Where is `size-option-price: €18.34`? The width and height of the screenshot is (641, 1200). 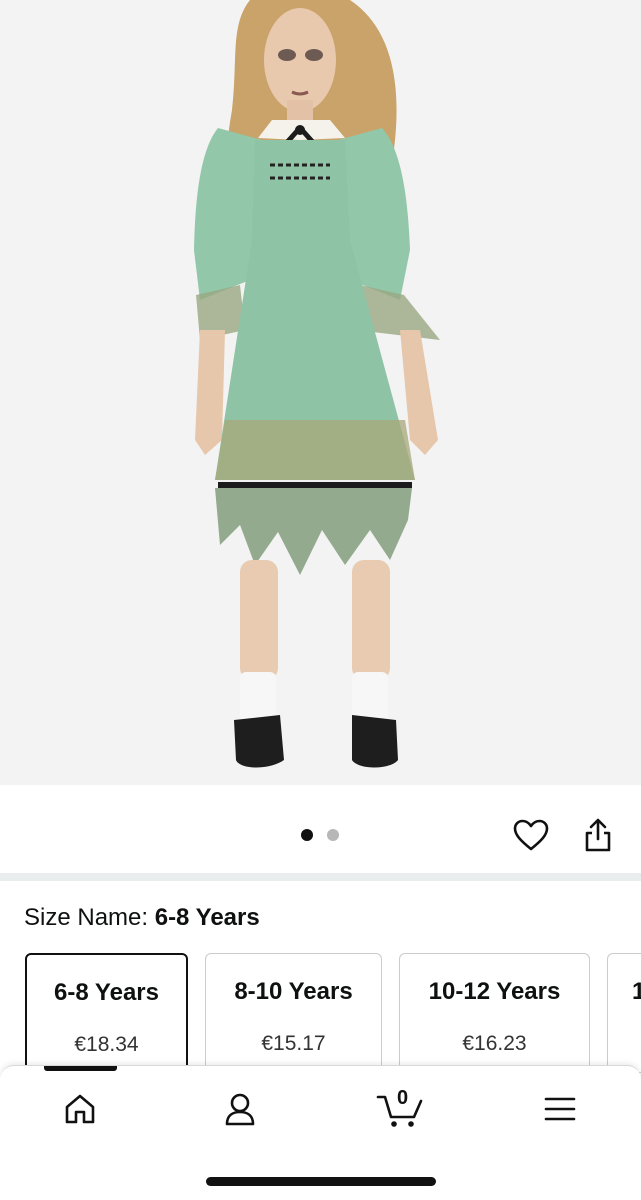
size-option-price: €18.34 is located at coordinates (106, 1044).